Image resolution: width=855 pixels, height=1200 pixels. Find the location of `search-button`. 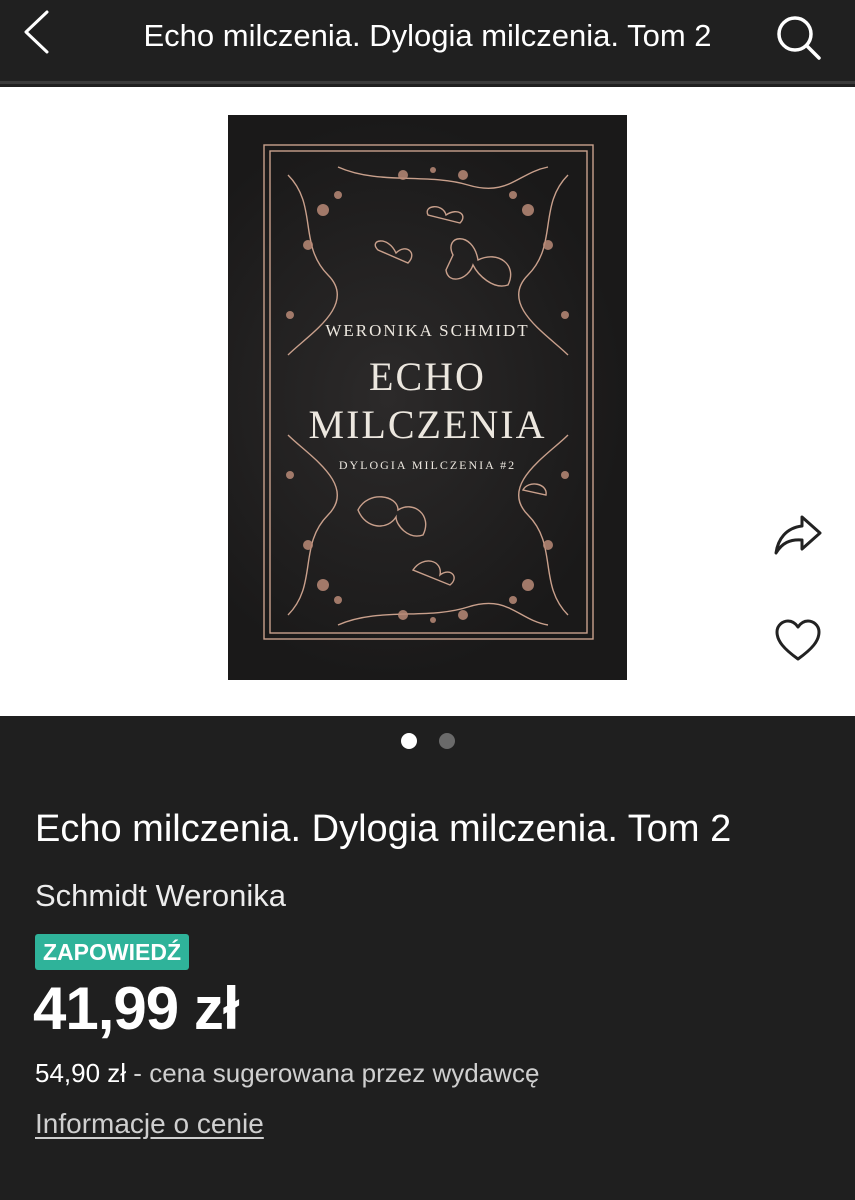

search-button is located at coordinates (799, 38).